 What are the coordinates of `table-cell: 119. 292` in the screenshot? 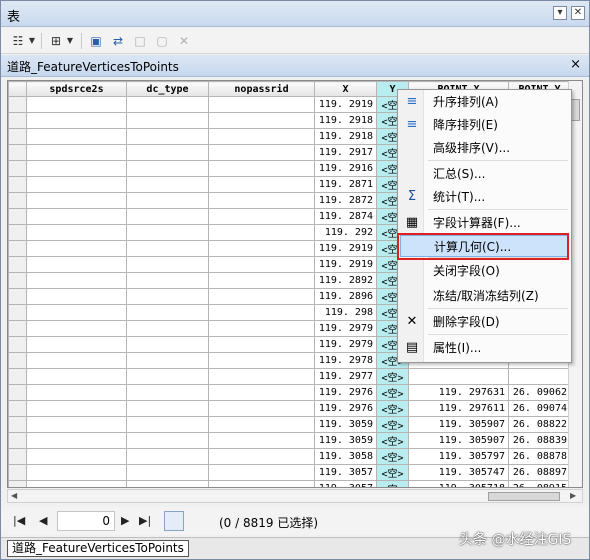 It's located at (345, 232).